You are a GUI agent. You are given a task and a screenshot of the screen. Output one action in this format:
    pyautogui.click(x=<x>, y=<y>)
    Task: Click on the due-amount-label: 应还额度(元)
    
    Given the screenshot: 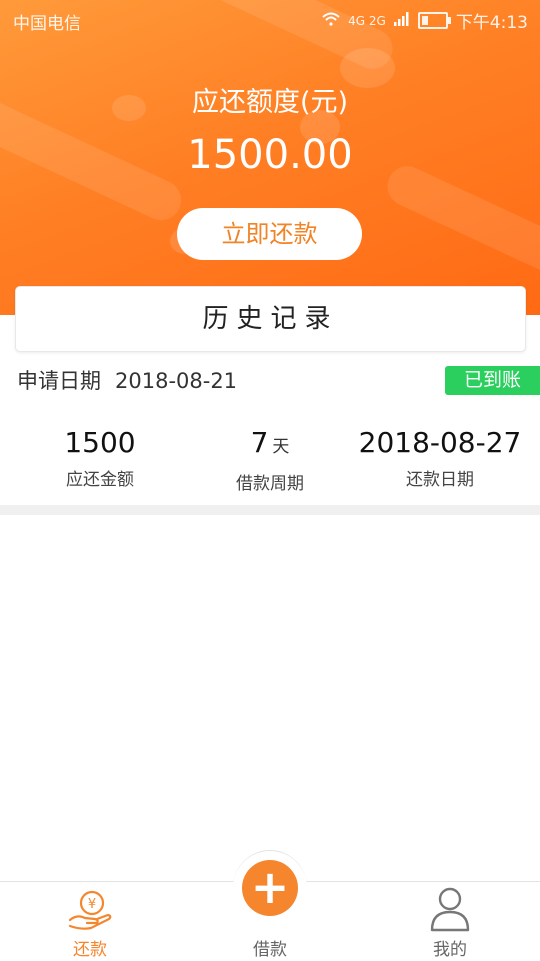 What is the action you would take?
    pyautogui.click(x=270, y=102)
    